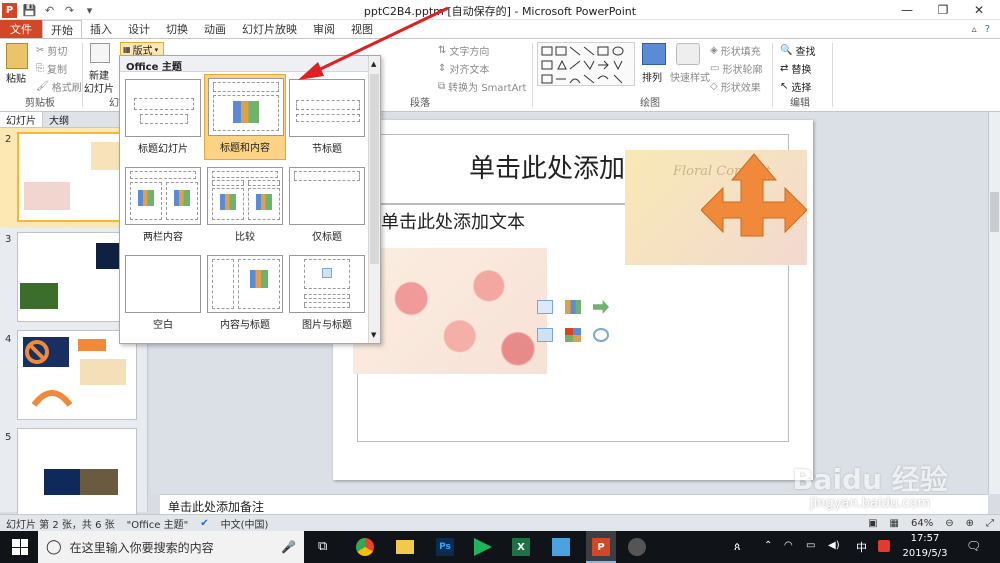 Image resolution: width=1000 pixels, height=563 pixels. Describe the element at coordinates (57, 68) in the screenshot. I see `copy-button: 复制` at that location.